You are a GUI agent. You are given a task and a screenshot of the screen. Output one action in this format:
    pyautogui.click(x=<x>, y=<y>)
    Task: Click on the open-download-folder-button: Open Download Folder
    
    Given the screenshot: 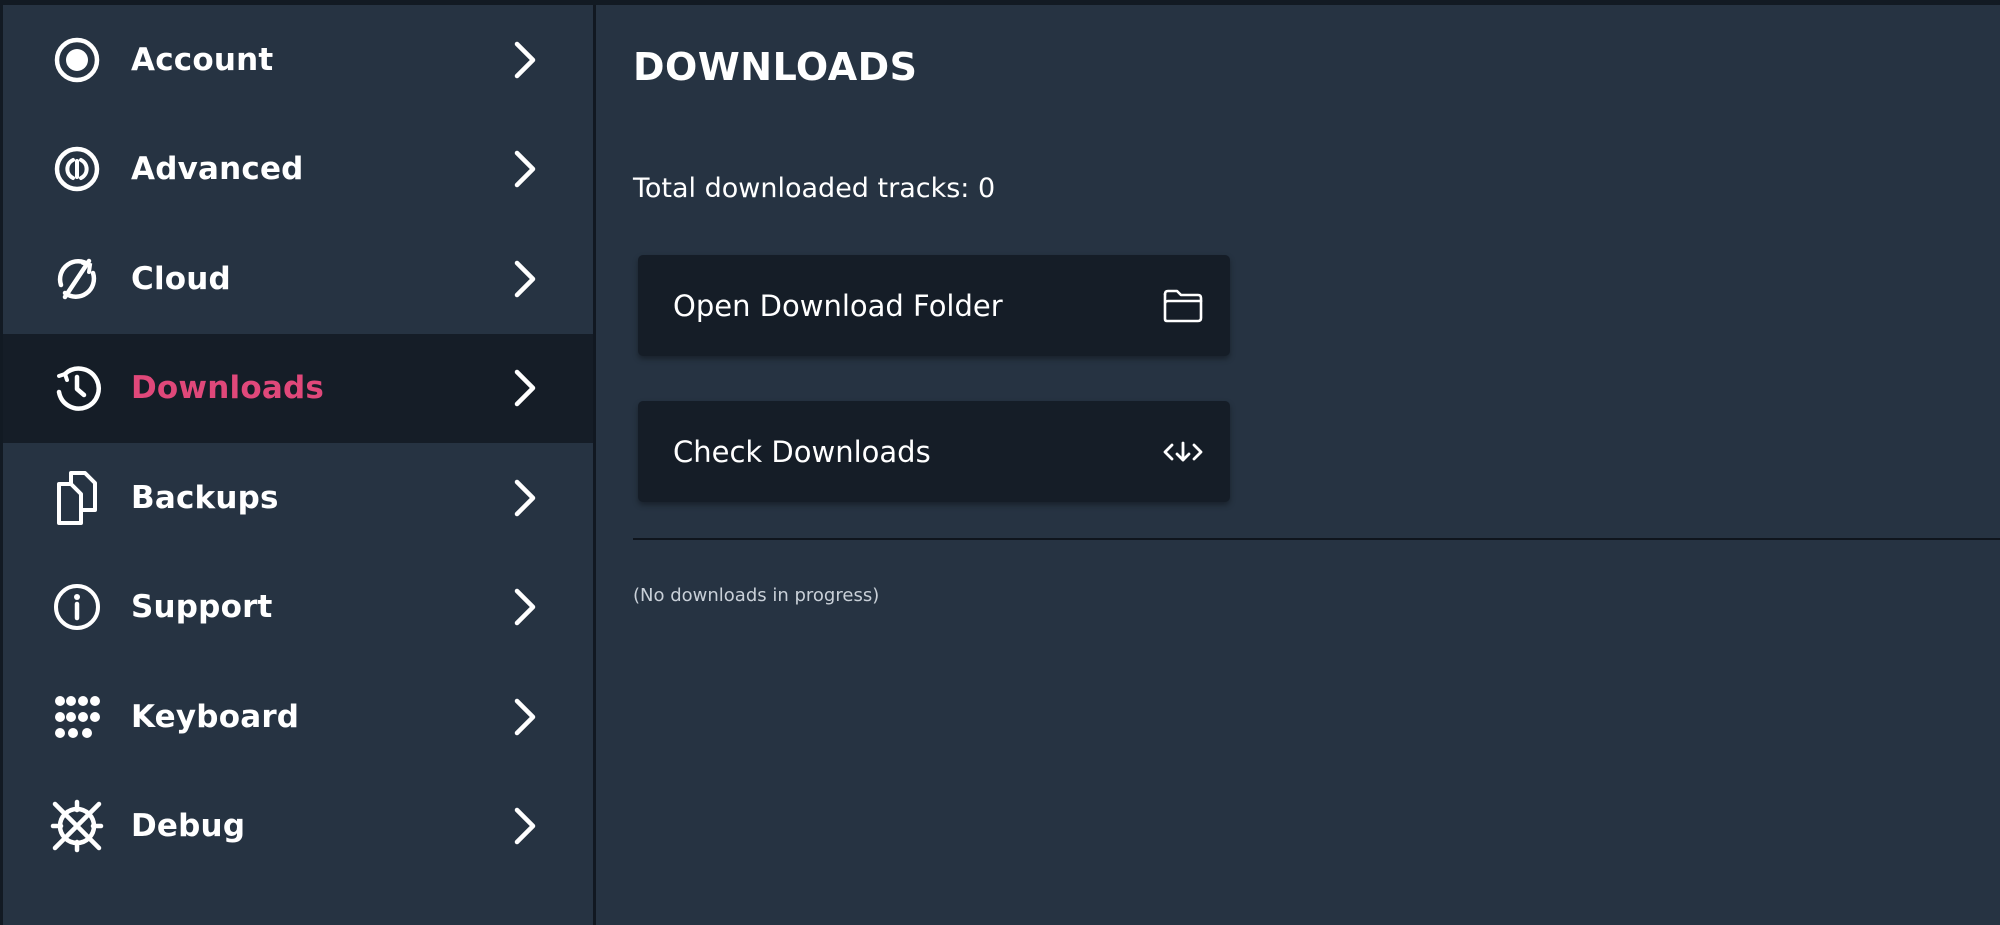 What is the action you would take?
    pyautogui.click(x=934, y=305)
    